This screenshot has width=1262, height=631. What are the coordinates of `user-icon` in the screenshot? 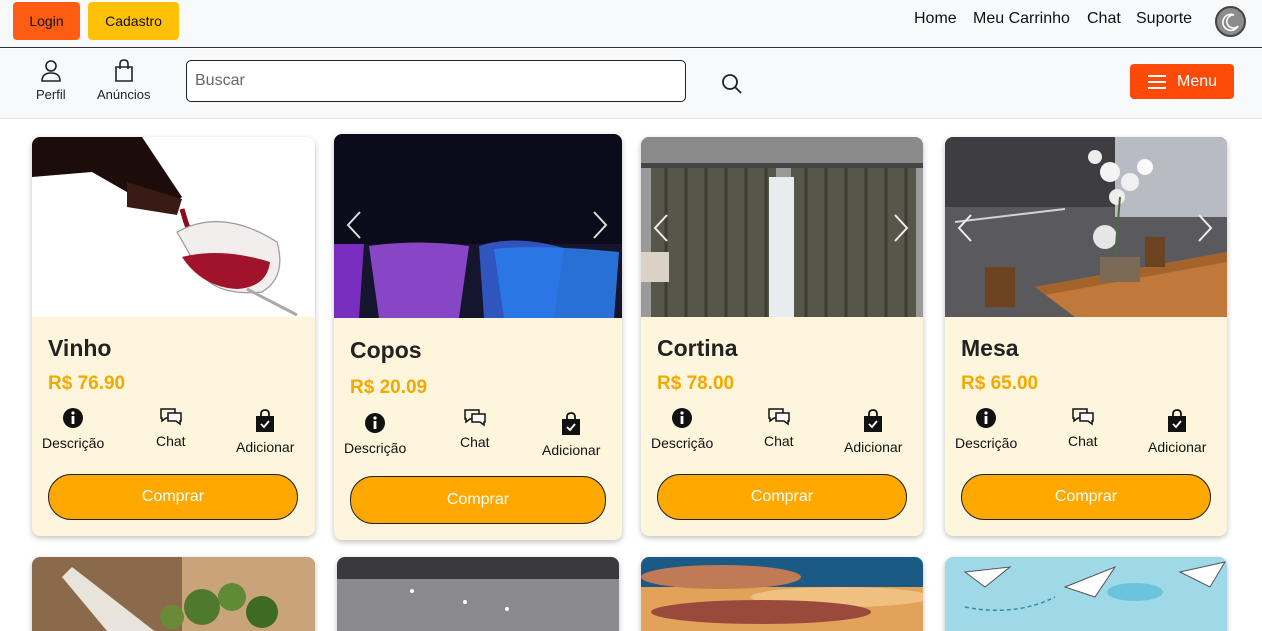 It's located at (51, 71).